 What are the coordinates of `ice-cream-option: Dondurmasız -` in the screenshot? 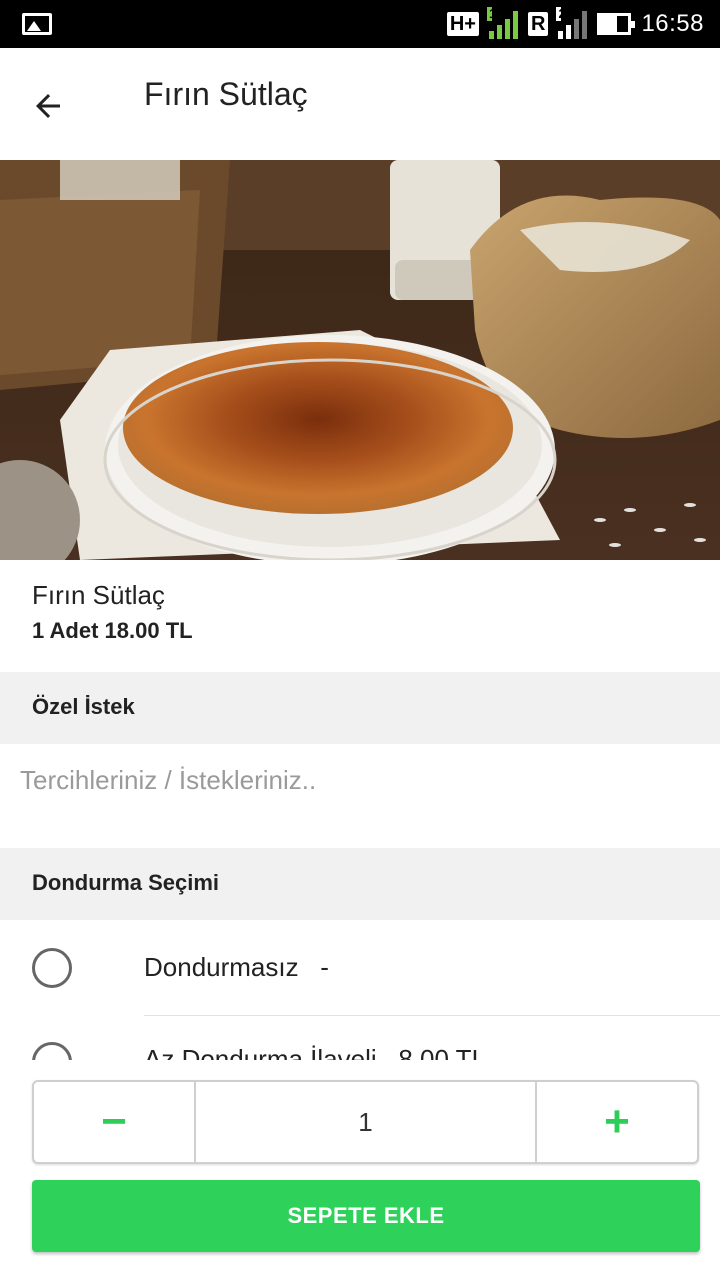 It's located at (360, 968).